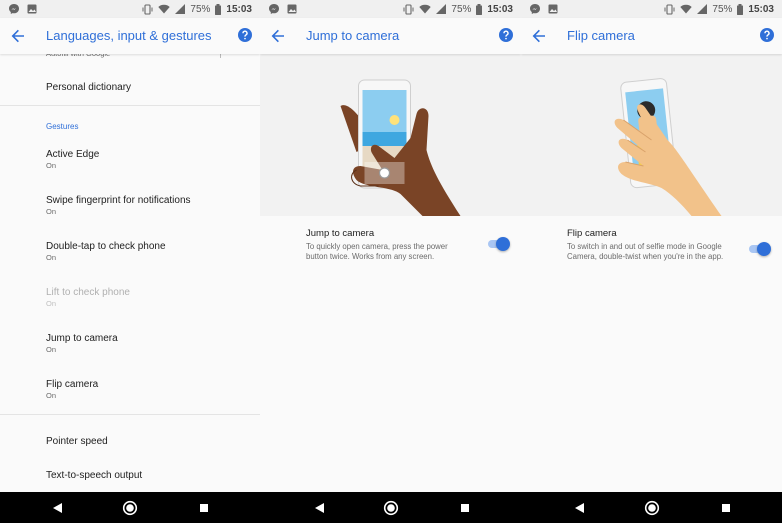  I want to click on setting-title: Jump to camera, so click(340, 233).